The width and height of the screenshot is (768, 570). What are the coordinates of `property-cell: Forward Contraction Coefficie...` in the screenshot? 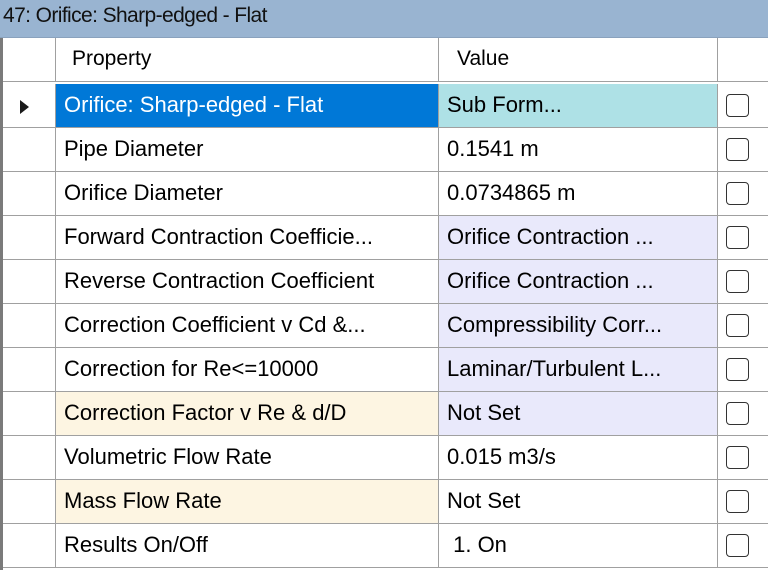 It's located at (247, 237).